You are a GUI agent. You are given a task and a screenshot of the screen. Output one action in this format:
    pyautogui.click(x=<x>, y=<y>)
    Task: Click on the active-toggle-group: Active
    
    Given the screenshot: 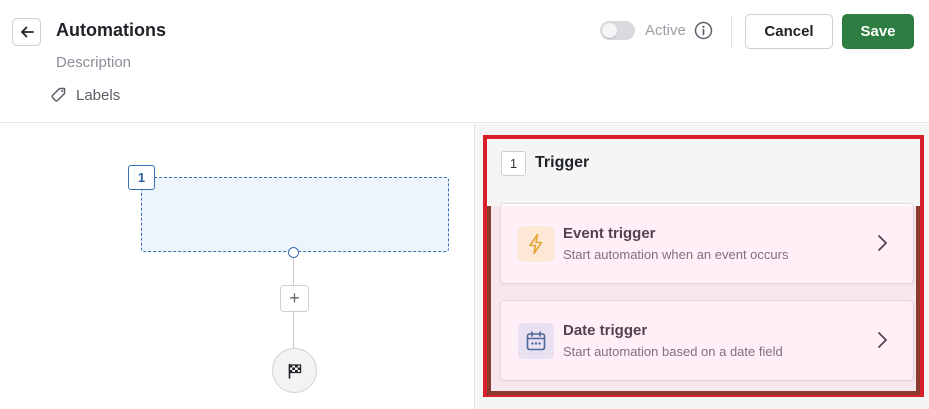 What is the action you would take?
    pyautogui.click(x=656, y=30)
    